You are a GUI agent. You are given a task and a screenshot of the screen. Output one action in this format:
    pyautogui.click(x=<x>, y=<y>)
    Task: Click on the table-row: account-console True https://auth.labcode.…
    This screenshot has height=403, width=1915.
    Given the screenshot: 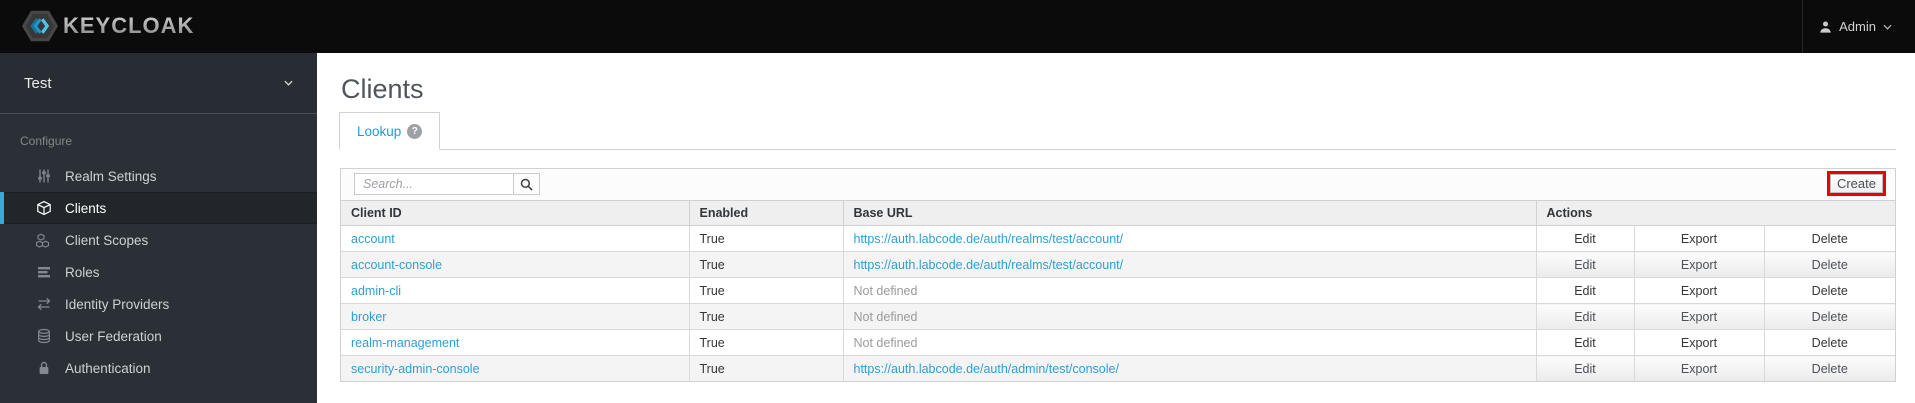 What is the action you would take?
    pyautogui.click(x=1118, y=264)
    